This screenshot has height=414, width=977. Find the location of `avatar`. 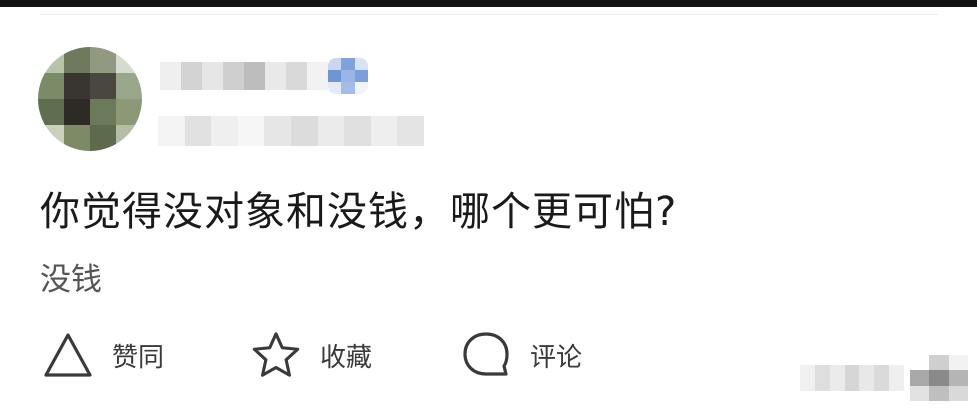

avatar is located at coordinates (90, 99).